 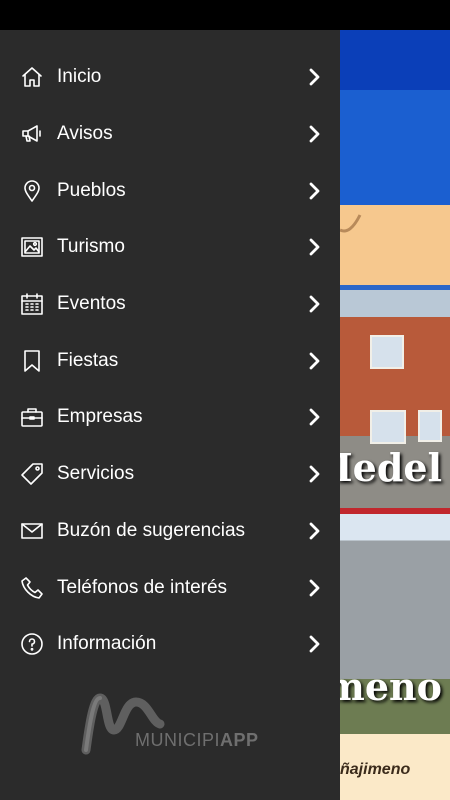 I want to click on envelope-icon, so click(x=32, y=531).